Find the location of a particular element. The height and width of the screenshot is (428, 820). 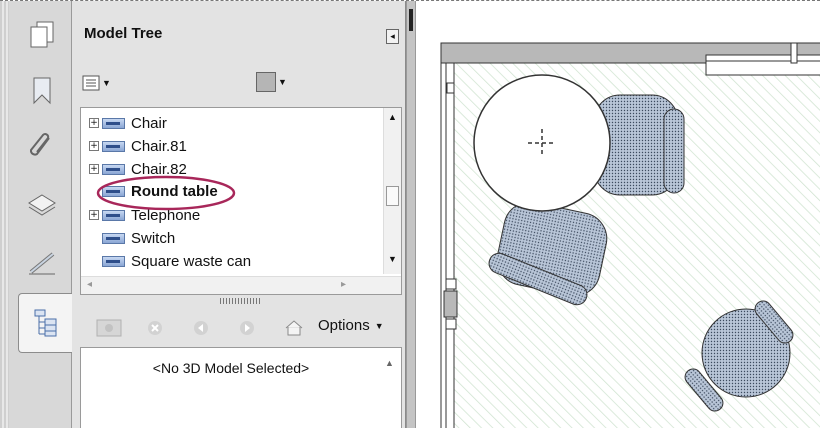

panel-title: Model Tree is located at coordinates (123, 33).